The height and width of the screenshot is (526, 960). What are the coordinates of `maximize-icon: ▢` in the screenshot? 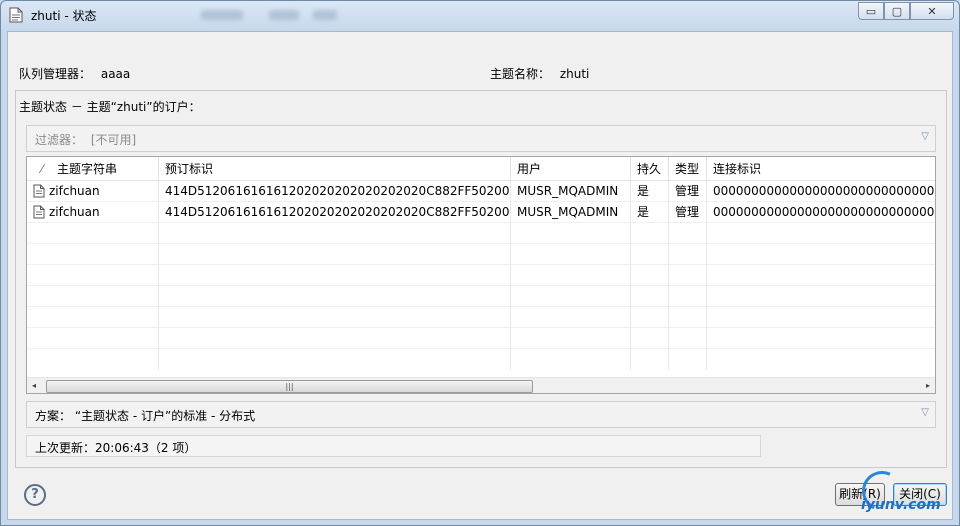 It's located at (897, 11).